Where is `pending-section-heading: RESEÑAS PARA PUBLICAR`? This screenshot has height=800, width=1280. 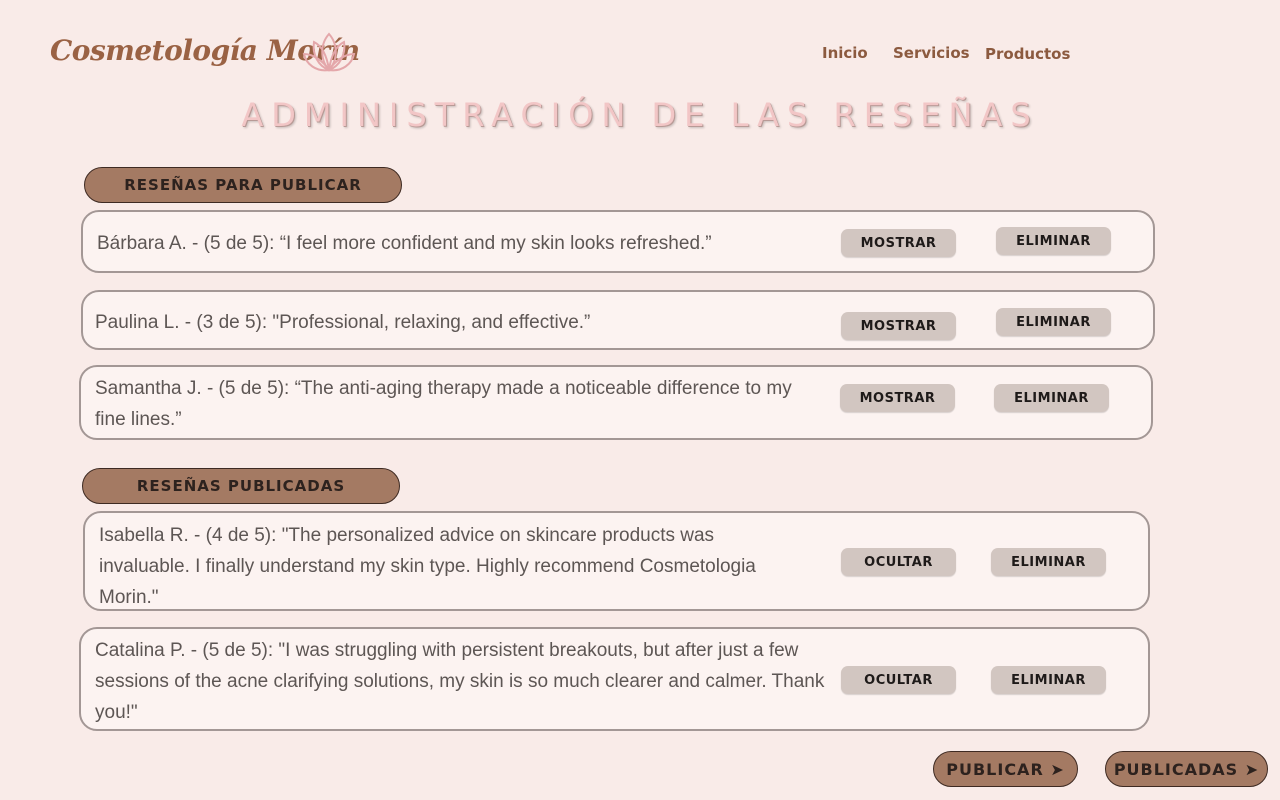
pending-section-heading: RESEÑAS PARA PUBLICAR is located at coordinates (243, 185).